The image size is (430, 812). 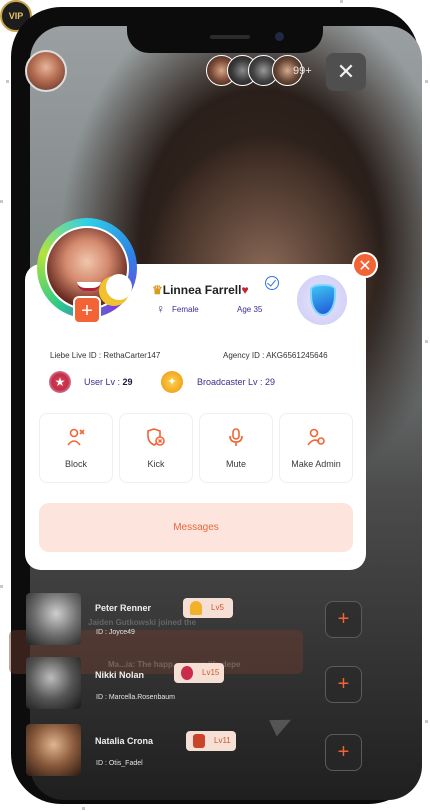 What do you see at coordinates (160, 309) in the screenshot?
I see `female-icon: ♀` at bounding box center [160, 309].